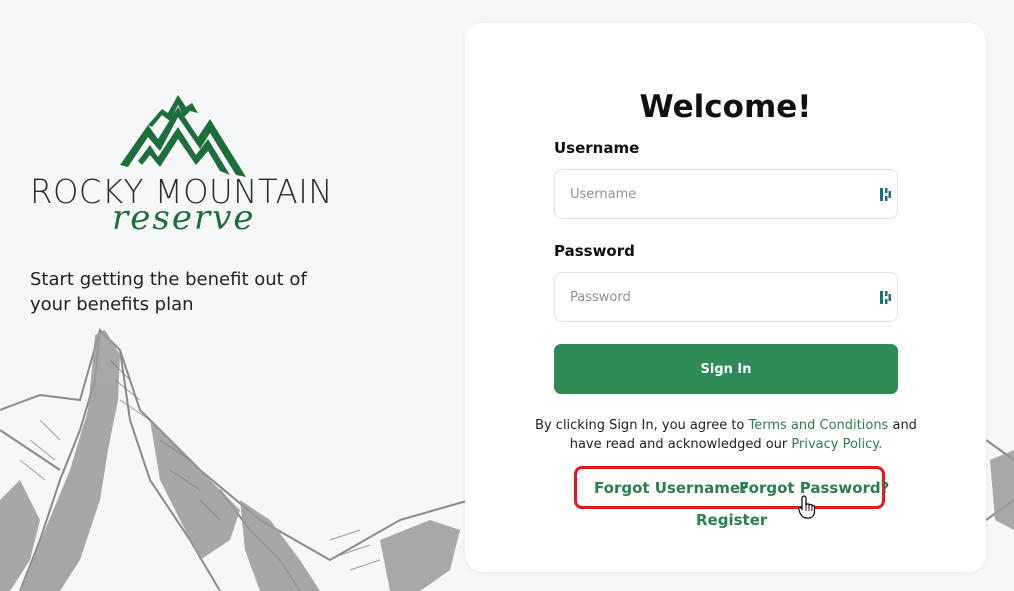  What do you see at coordinates (725, 107) in the screenshot?
I see `page-title: Welcome!` at bounding box center [725, 107].